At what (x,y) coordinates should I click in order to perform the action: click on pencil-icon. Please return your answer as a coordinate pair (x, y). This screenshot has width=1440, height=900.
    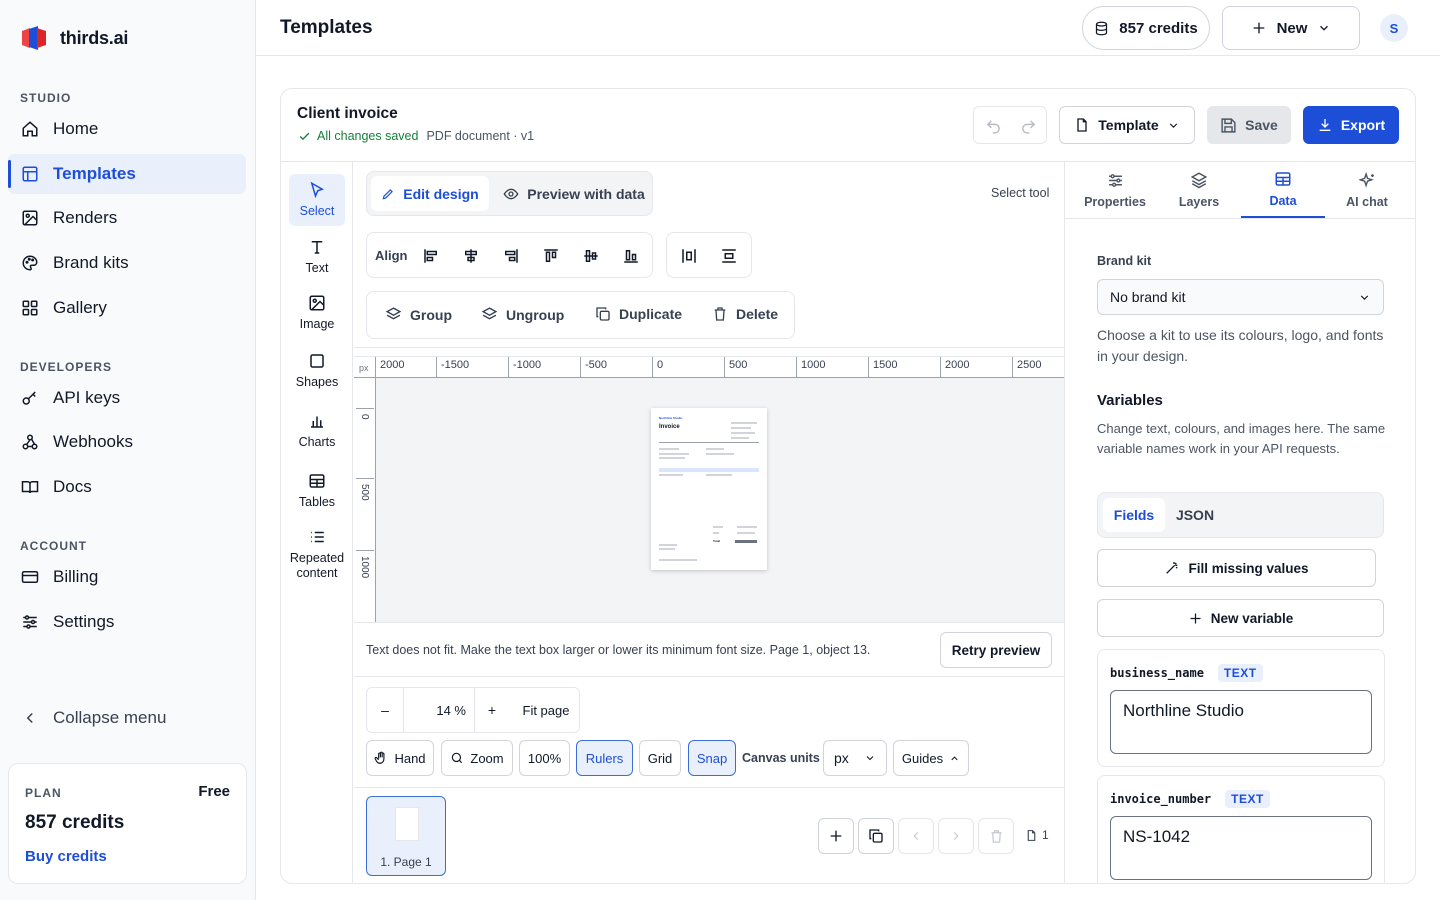
    Looking at the image, I should click on (388, 193).